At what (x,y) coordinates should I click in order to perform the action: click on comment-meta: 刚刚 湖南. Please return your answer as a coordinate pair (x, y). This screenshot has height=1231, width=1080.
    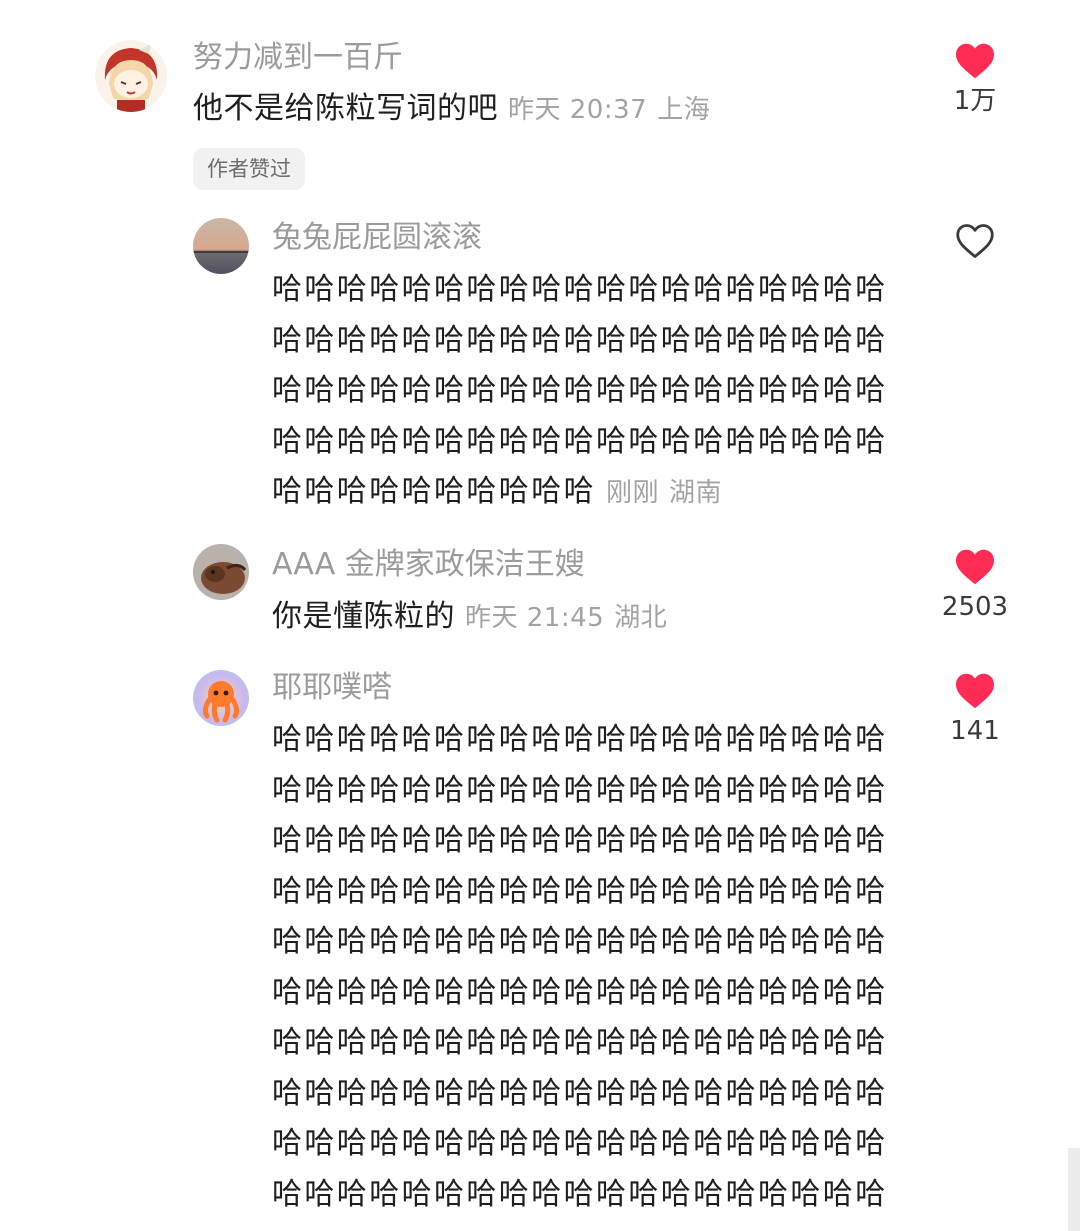
    Looking at the image, I should click on (664, 493).